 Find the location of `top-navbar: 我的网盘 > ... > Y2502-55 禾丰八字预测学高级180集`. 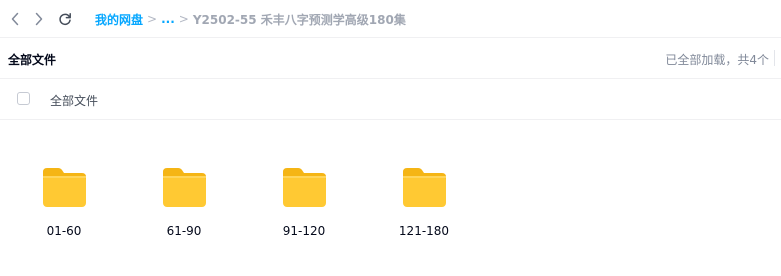

top-navbar: 我的网盘 > ... > Y2502-55 禾丰八字预测学高级180集 is located at coordinates (390, 19).